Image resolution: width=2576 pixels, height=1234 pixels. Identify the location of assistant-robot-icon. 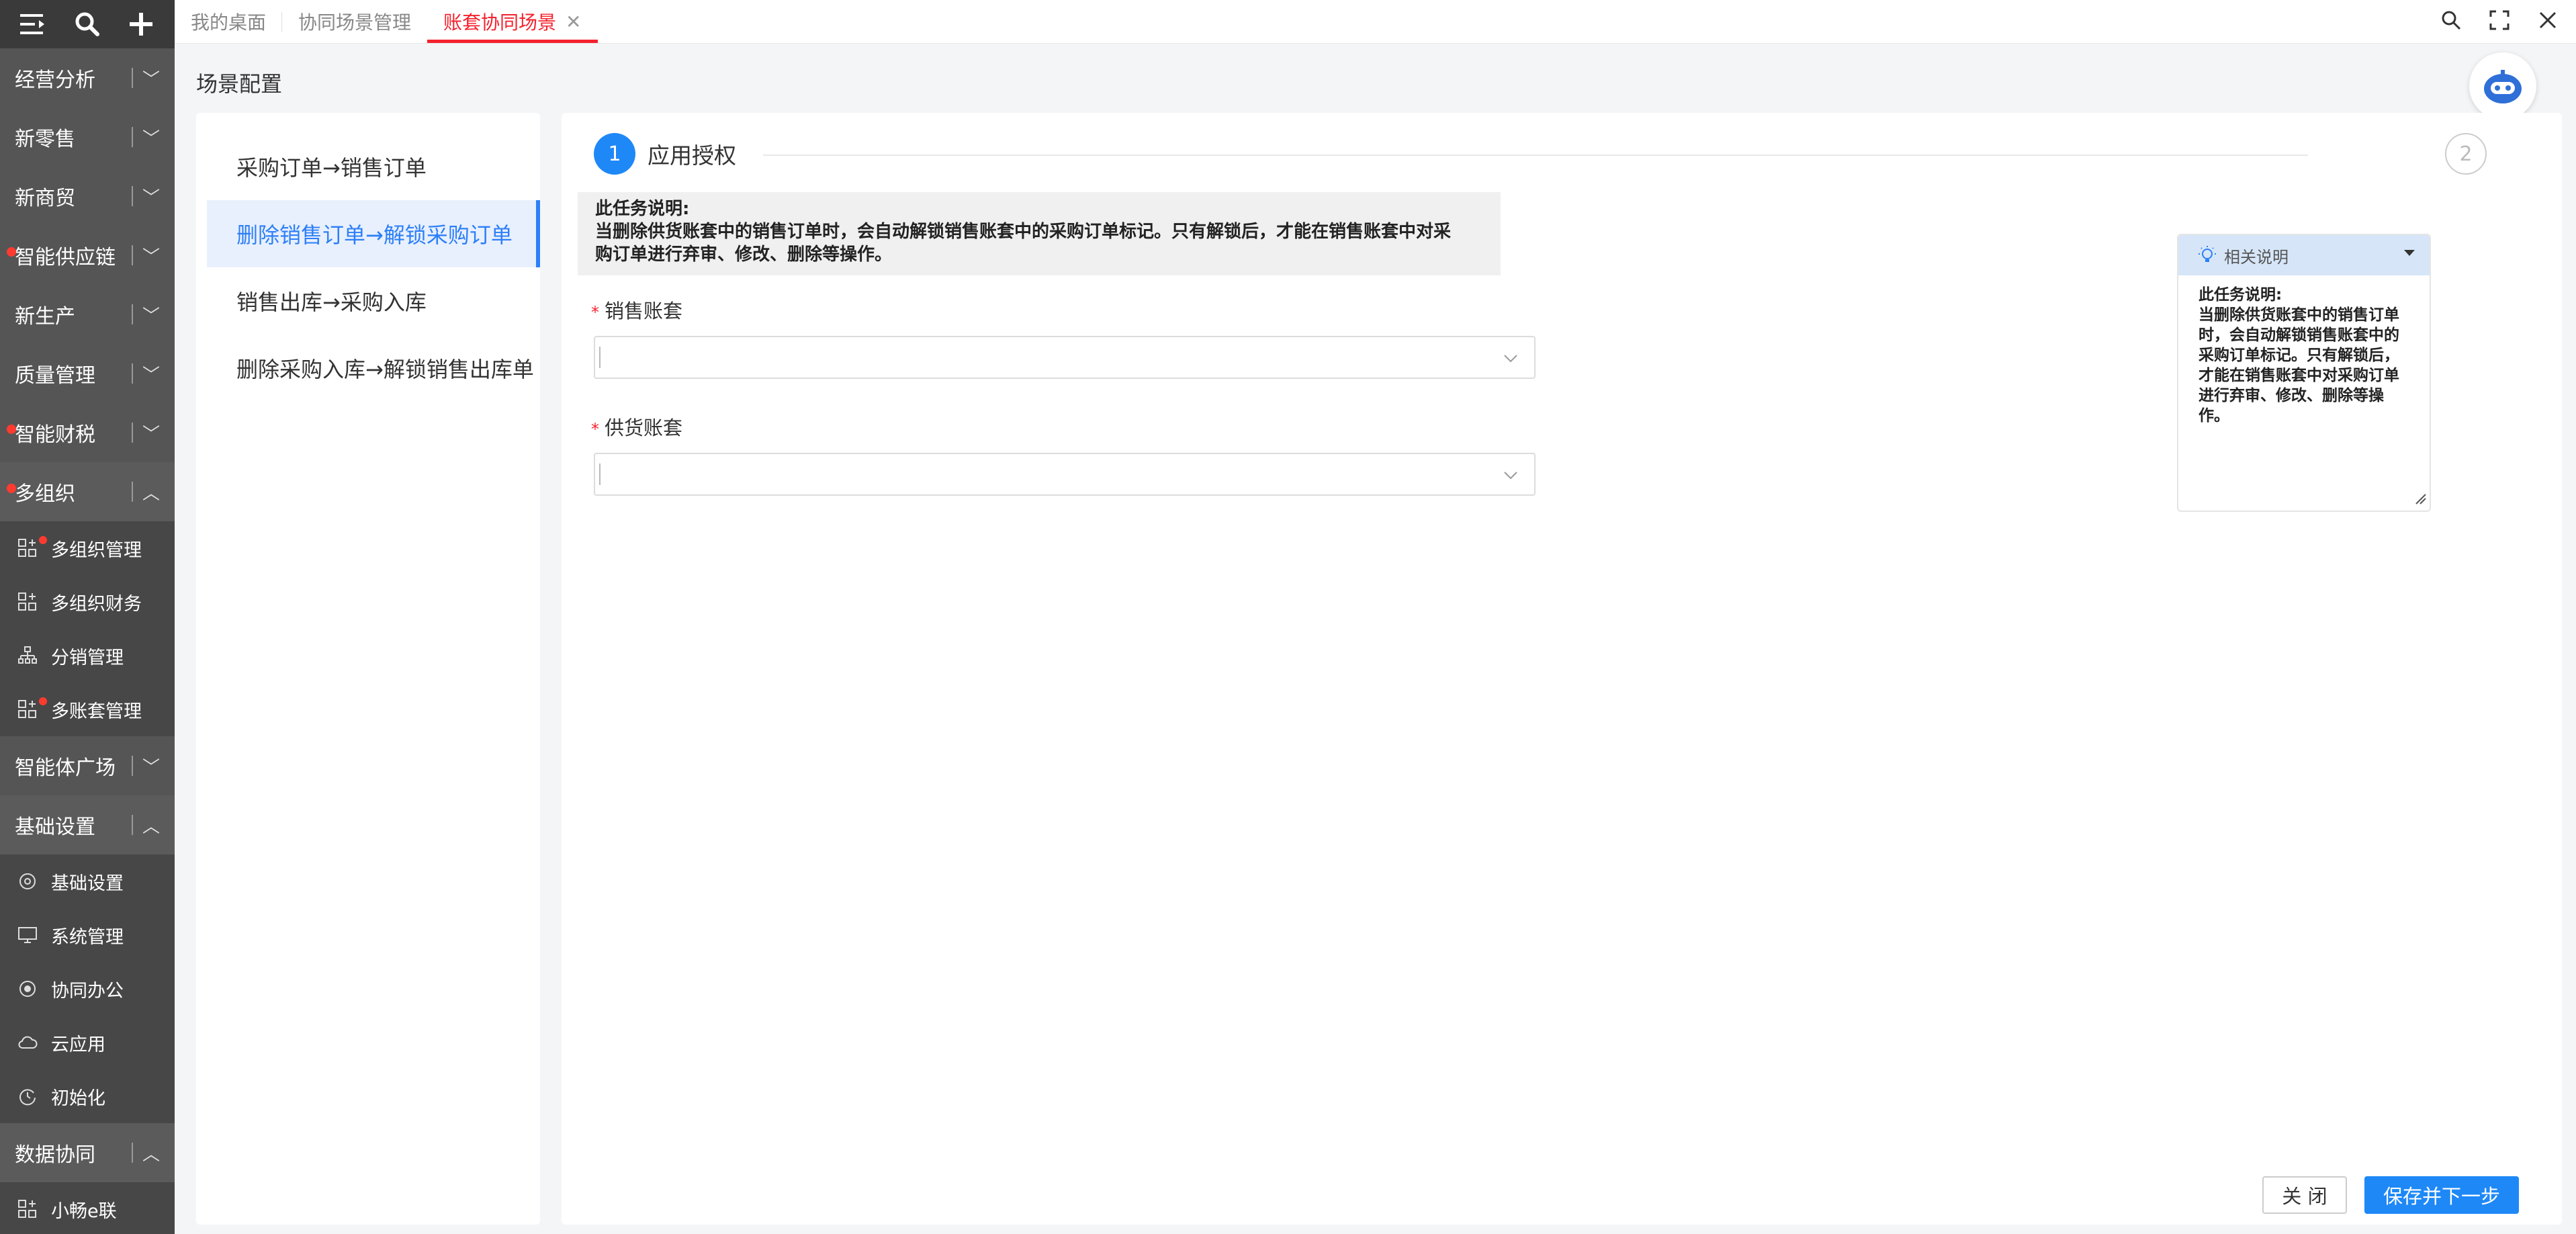
(2502, 86).